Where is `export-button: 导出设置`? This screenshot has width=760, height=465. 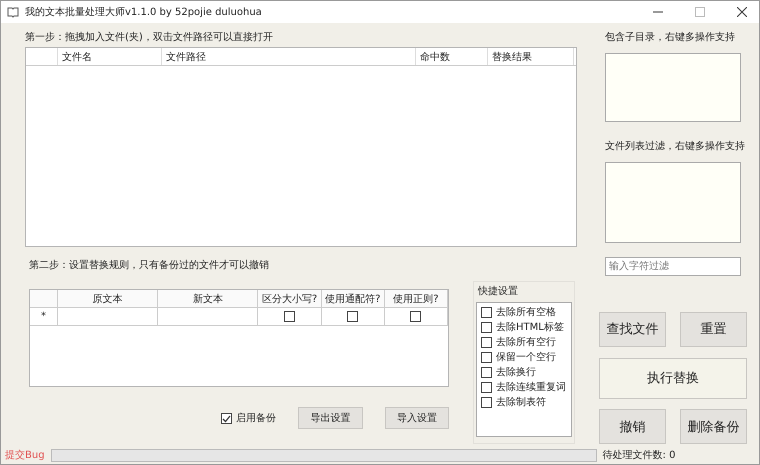
export-button: 导出设置 is located at coordinates (330, 418).